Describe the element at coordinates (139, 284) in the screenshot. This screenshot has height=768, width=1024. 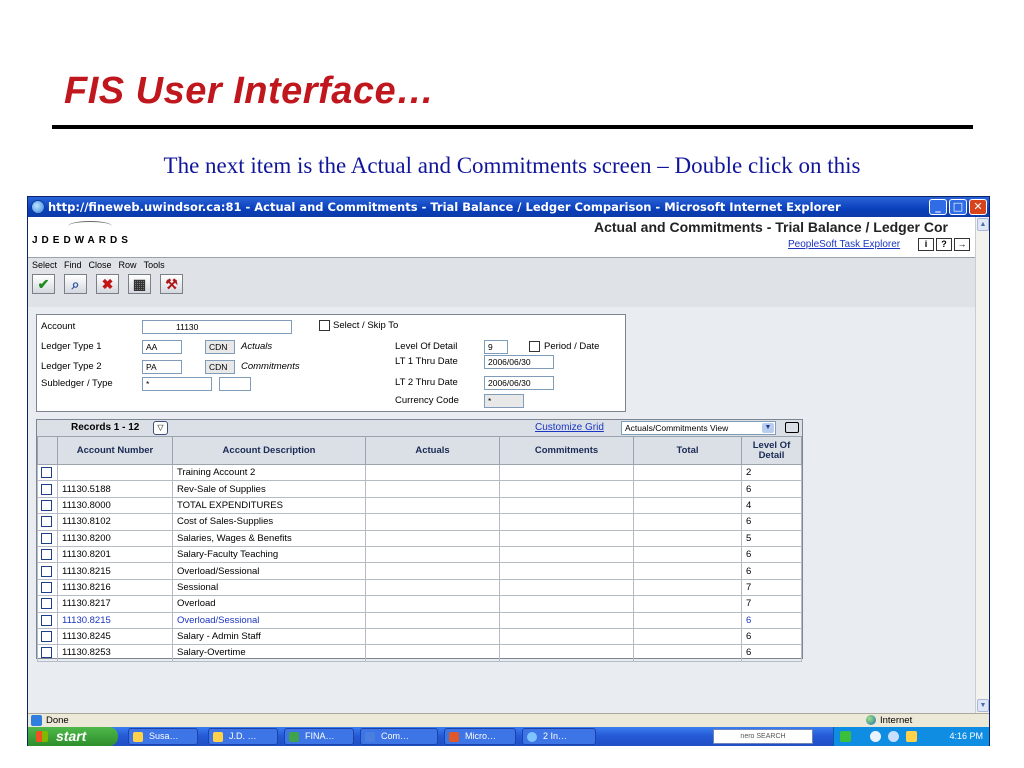
I see `row-grid-icon: ▦` at that location.